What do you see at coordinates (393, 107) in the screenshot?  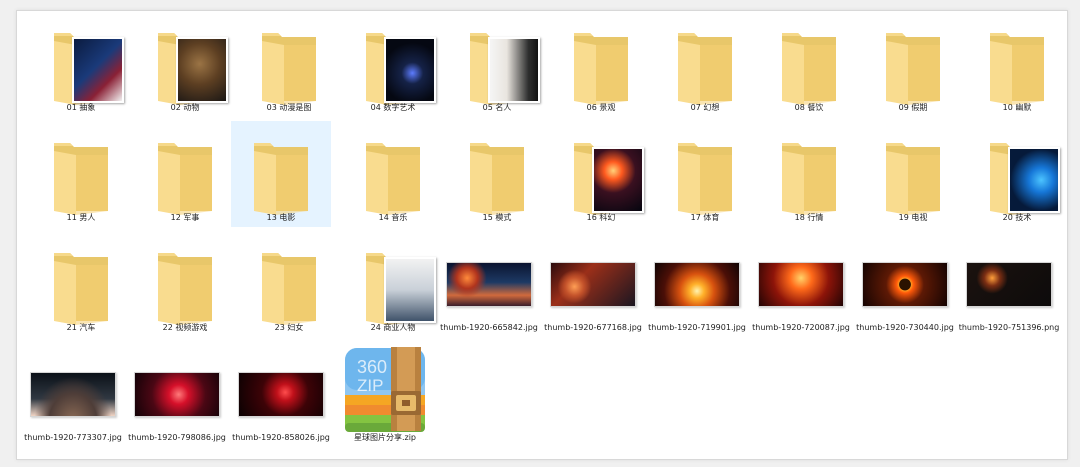 I see `folder-label: 04 数字艺术` at bounding box center [393, 107].